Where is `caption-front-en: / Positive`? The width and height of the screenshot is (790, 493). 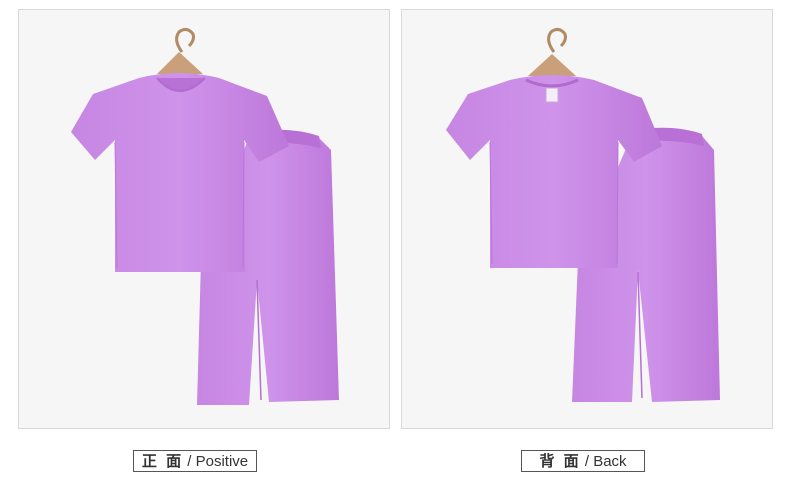 caption-front-en: / Positive is located at coordinates (216, 461).